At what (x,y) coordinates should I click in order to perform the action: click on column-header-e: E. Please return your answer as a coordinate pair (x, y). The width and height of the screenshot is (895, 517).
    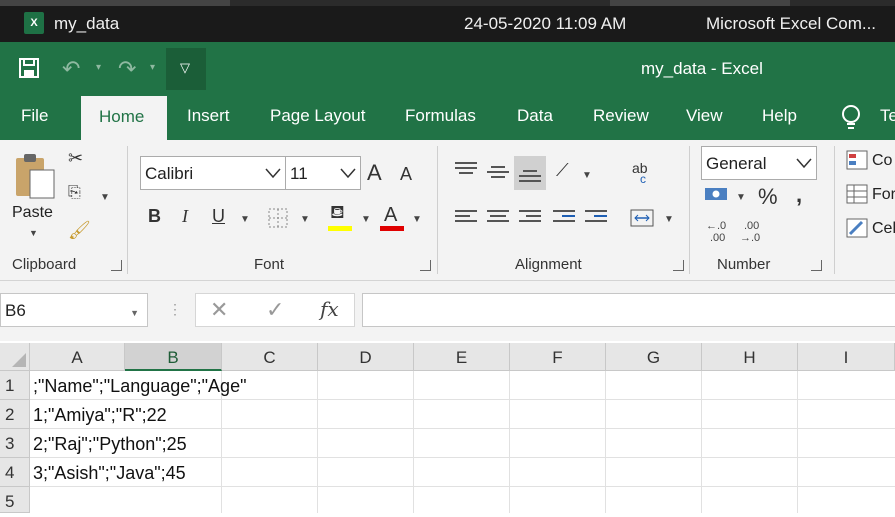
    Looking at the image, I should click on (462, 357).